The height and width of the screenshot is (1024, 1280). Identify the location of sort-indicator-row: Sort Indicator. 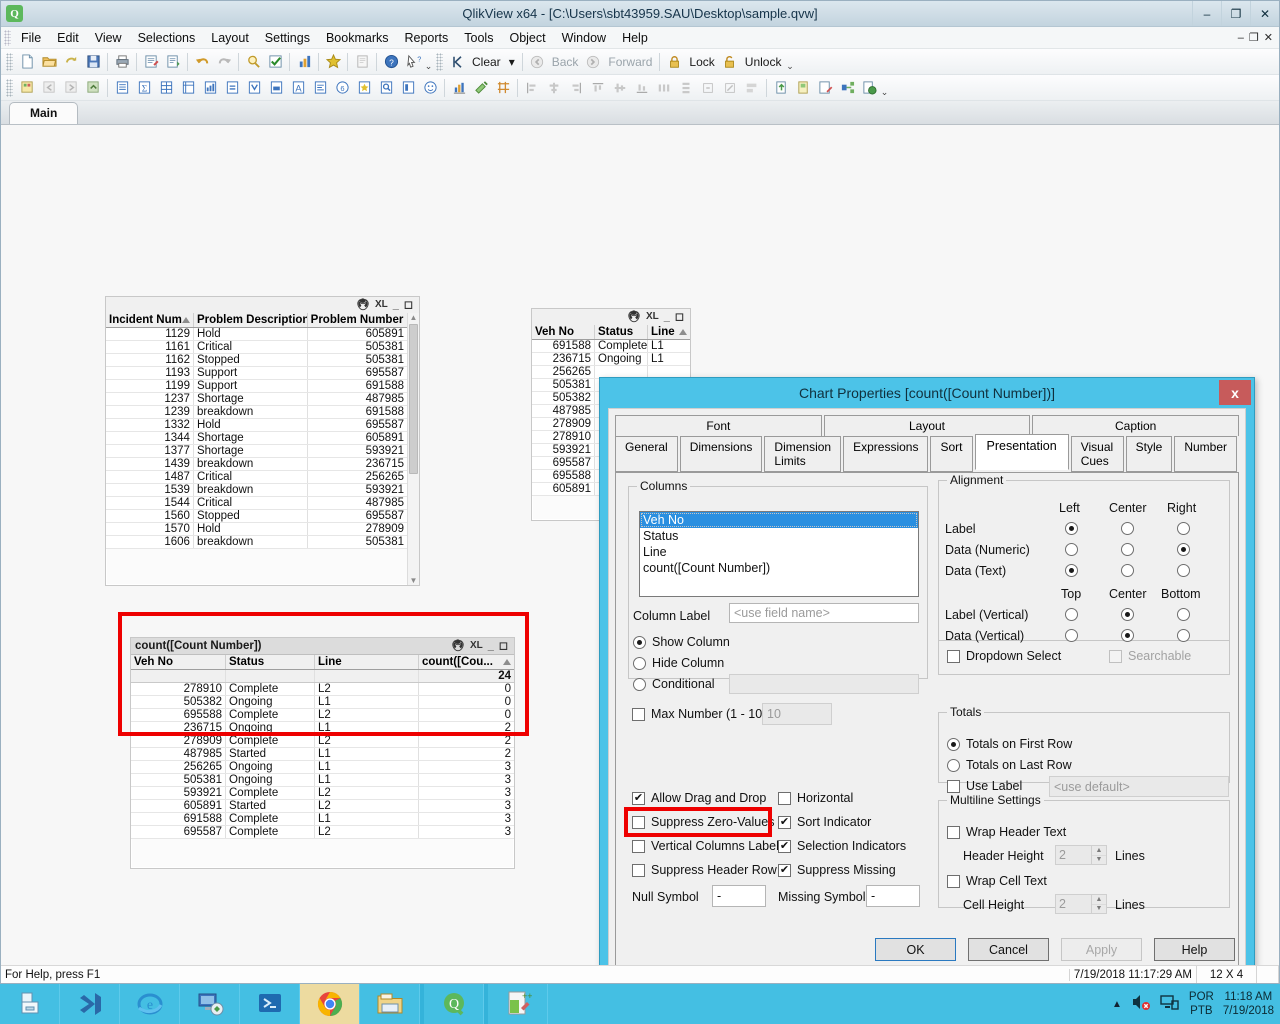
(824, 822).